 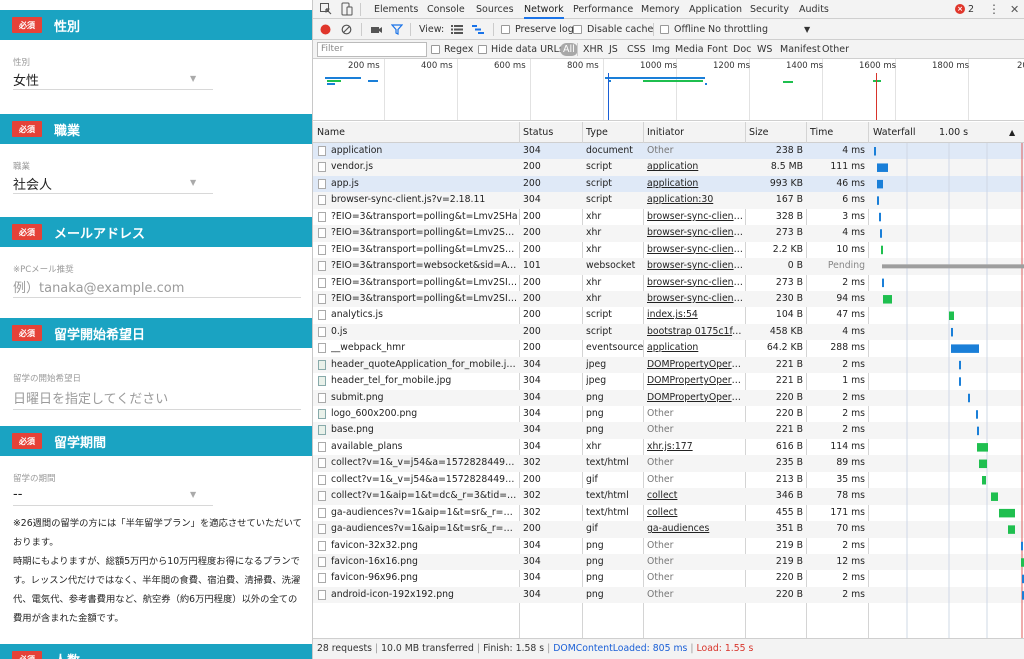 I want to click on tab-console: Console, so click(x=446, y=9).